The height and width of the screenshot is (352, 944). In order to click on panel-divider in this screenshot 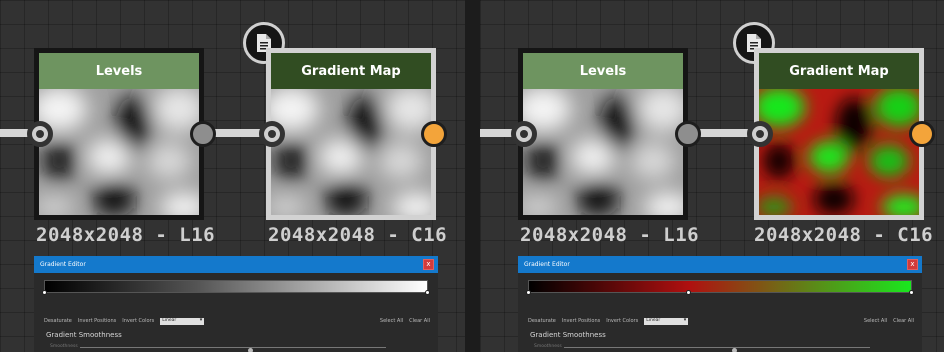, I will do `click(472, 176)`.